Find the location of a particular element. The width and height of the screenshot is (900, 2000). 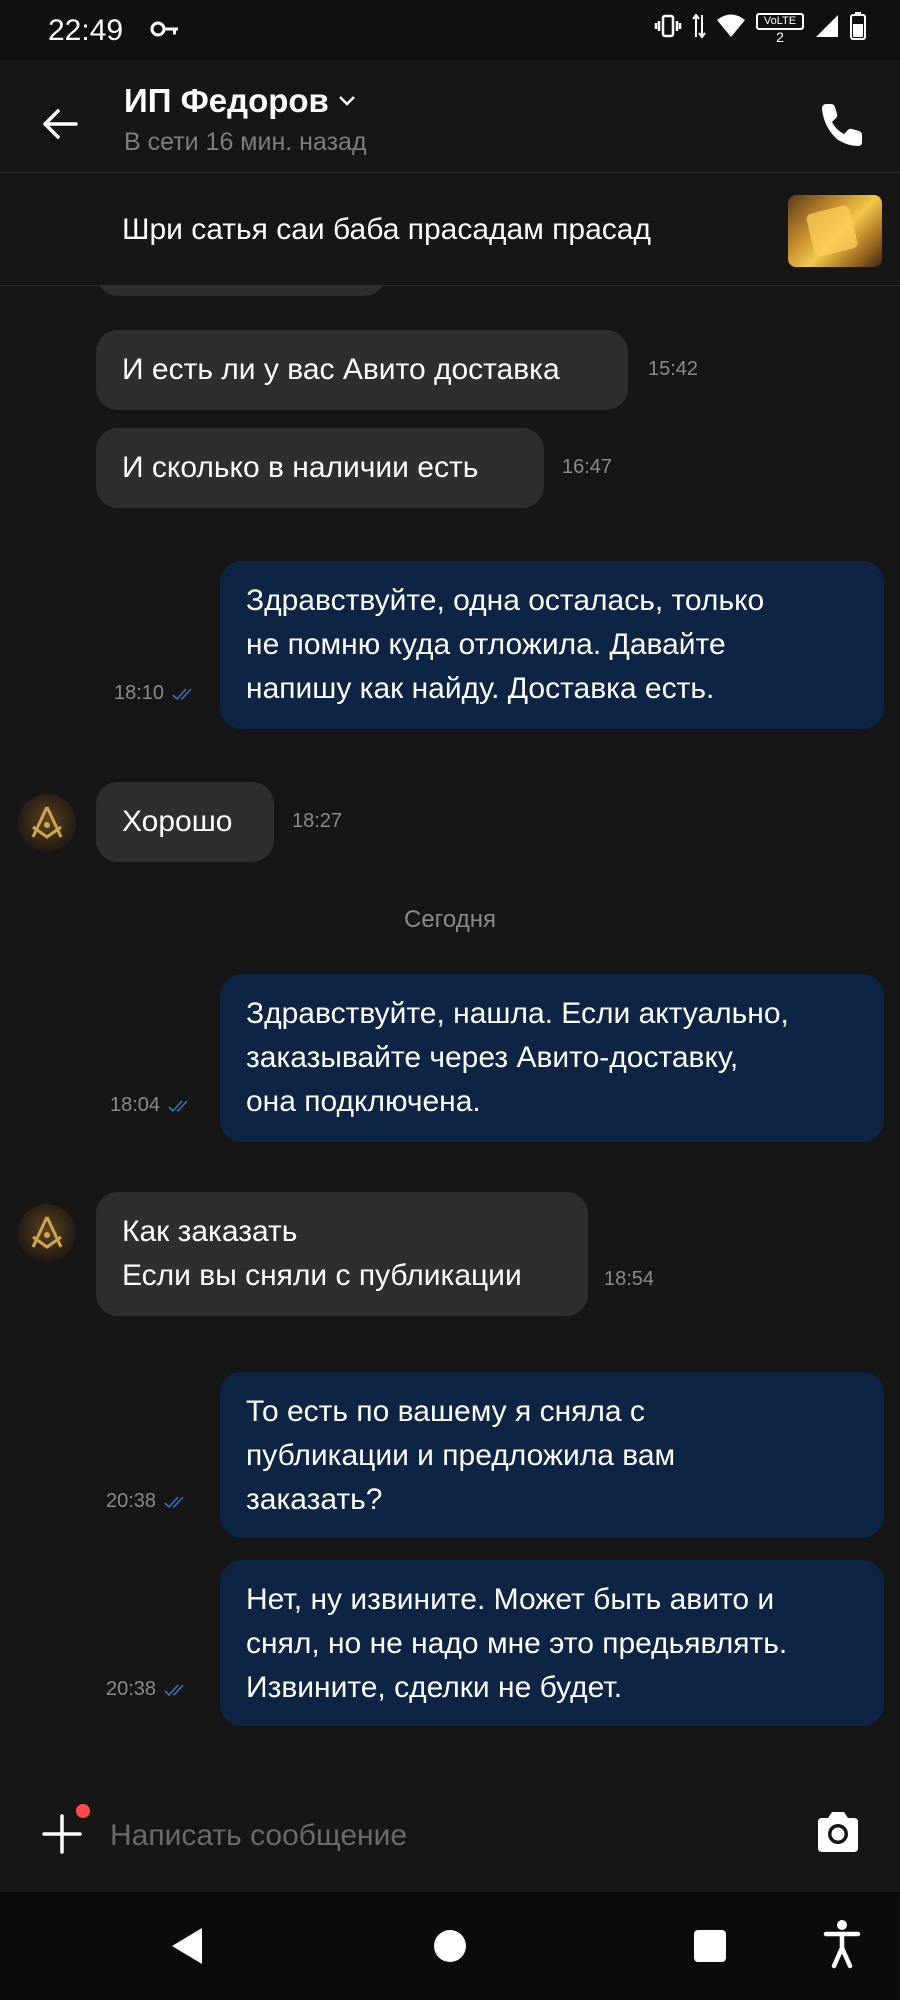

back-button is located at coordinates (60, 124).